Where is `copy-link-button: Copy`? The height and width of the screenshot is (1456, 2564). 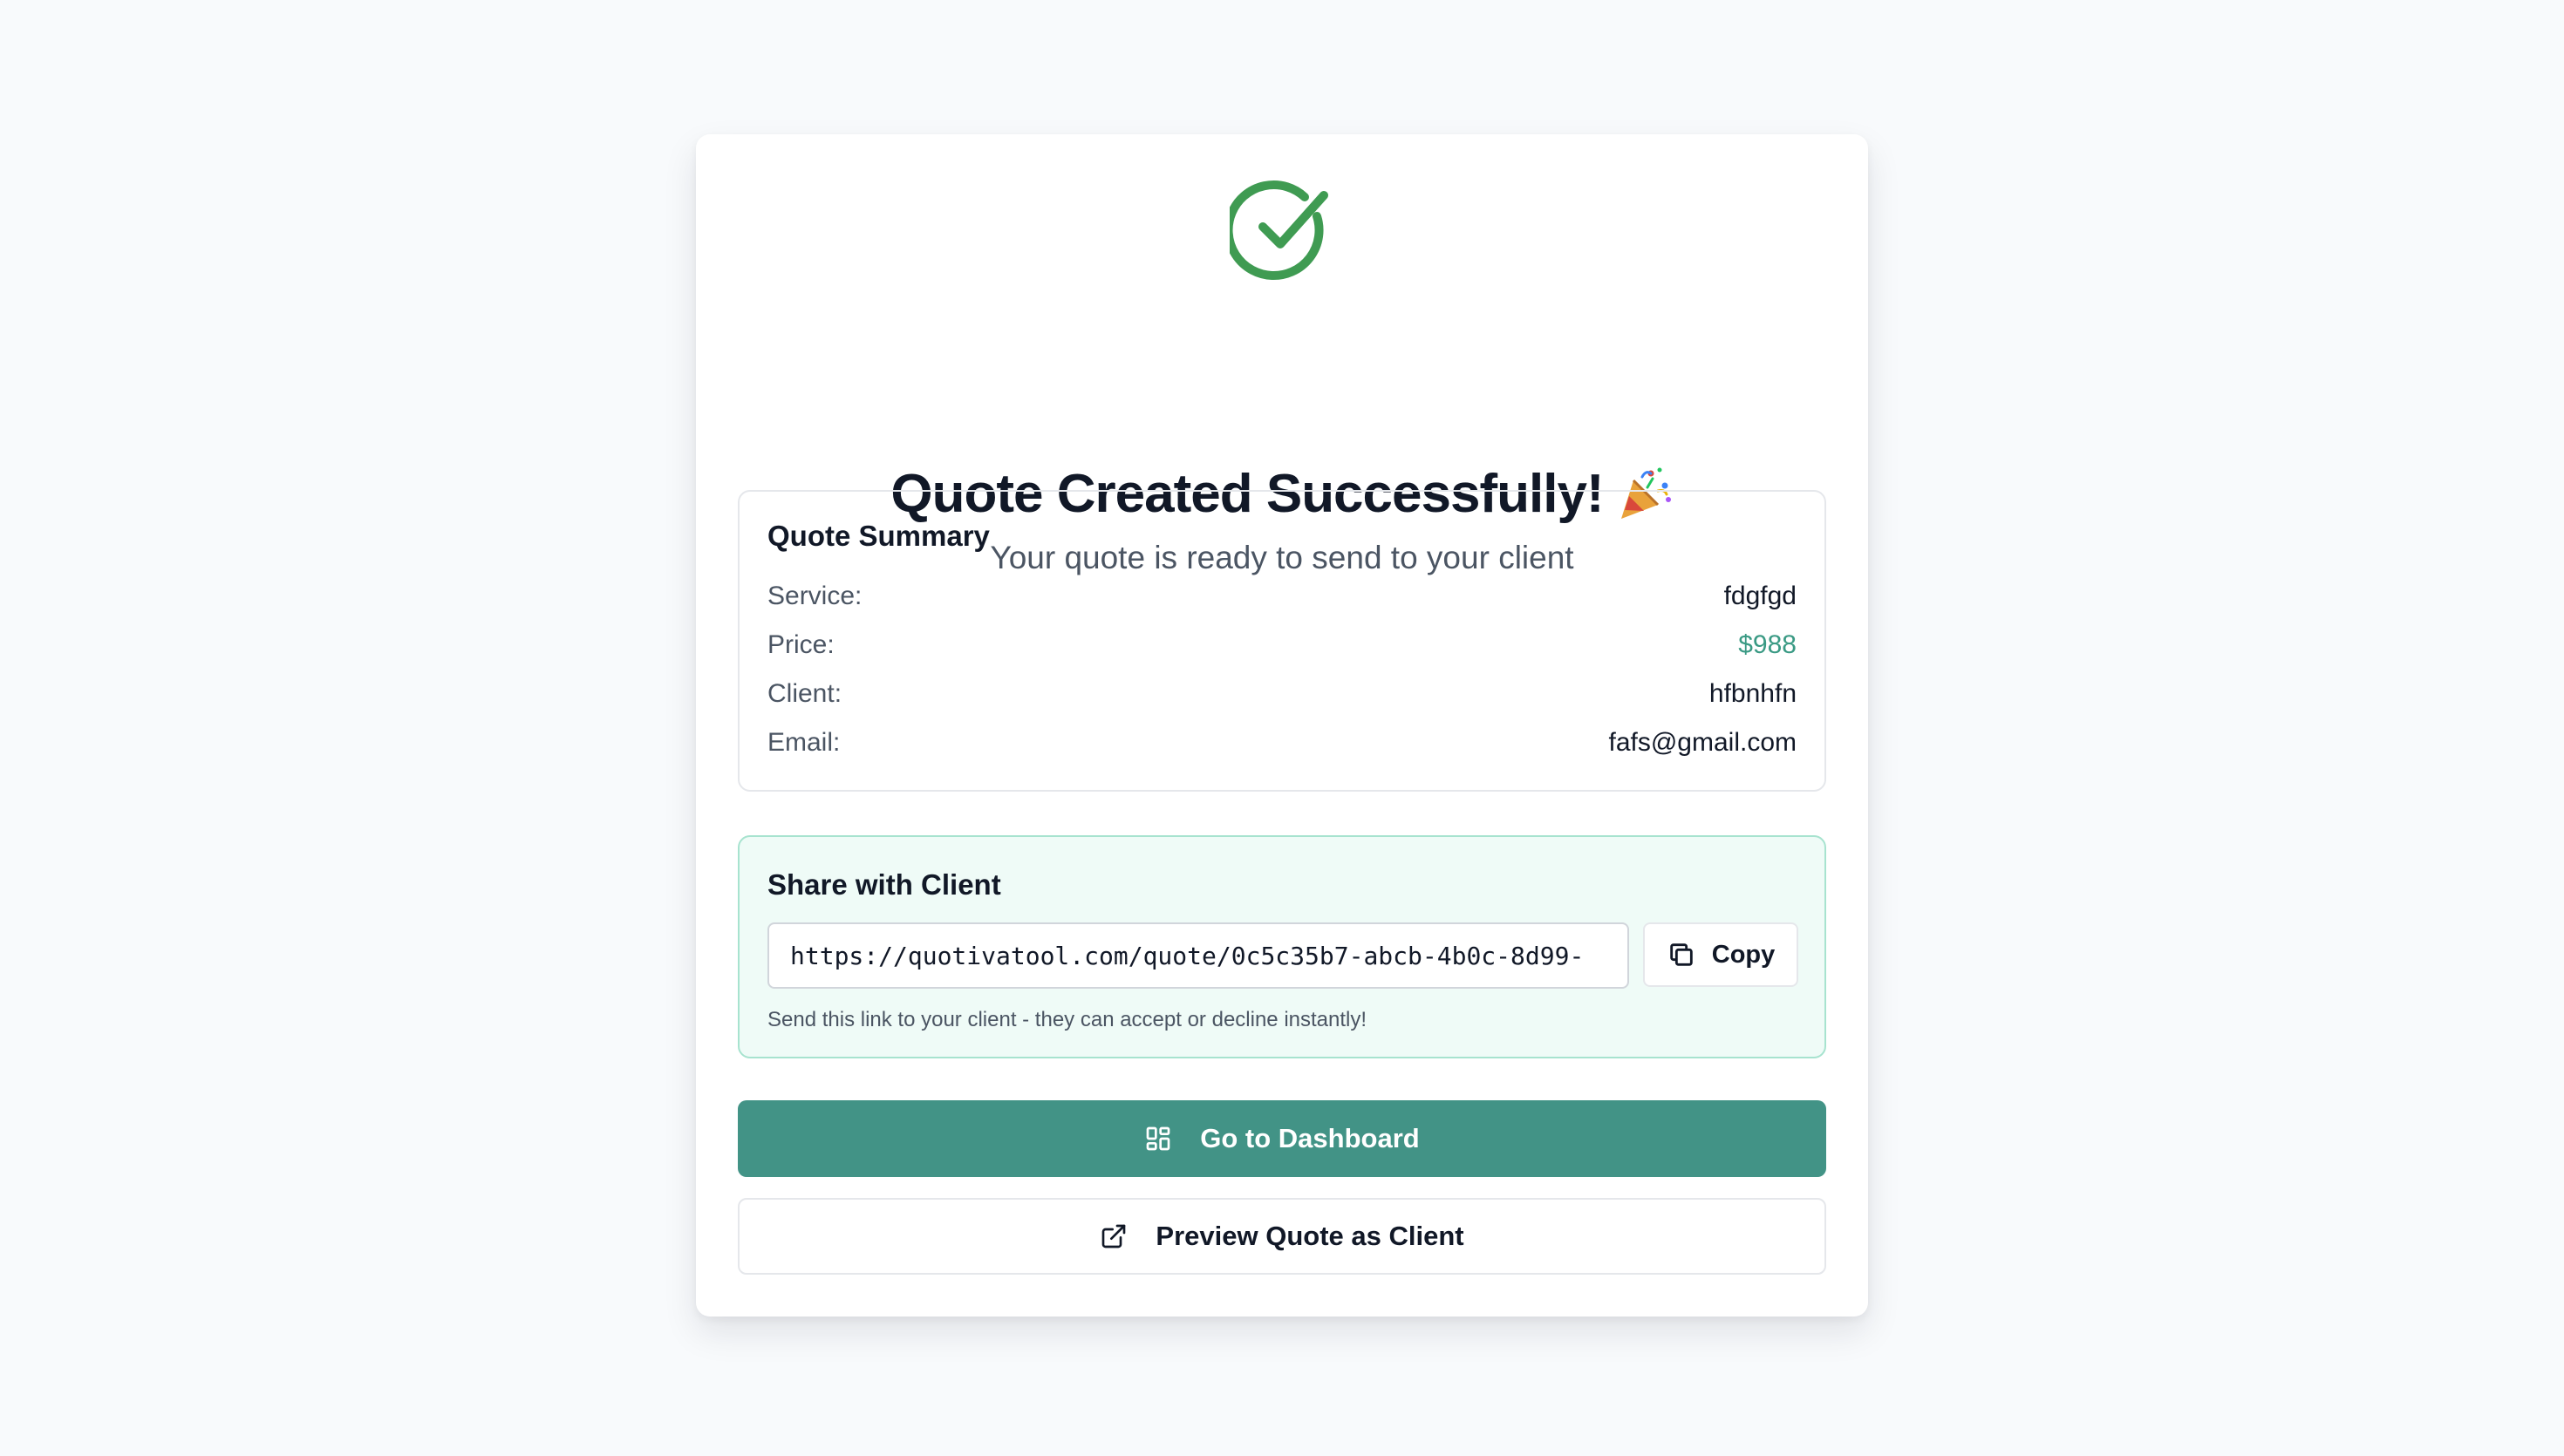 copy-link-button: Copy is located at coordinates (1720, 954).